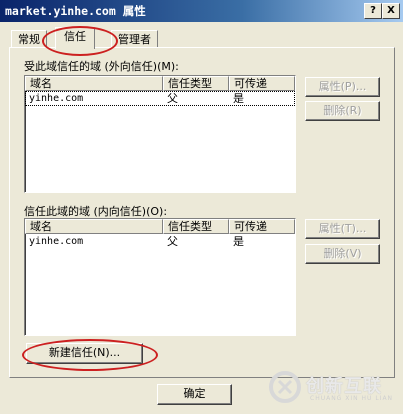 The height and width of the screenshot is (414, 403). What do you see at coordinates (342, 111) in the screenshot?
I see `outgoing-remove-button: 删除(R)` at bounding box center [342, 111].